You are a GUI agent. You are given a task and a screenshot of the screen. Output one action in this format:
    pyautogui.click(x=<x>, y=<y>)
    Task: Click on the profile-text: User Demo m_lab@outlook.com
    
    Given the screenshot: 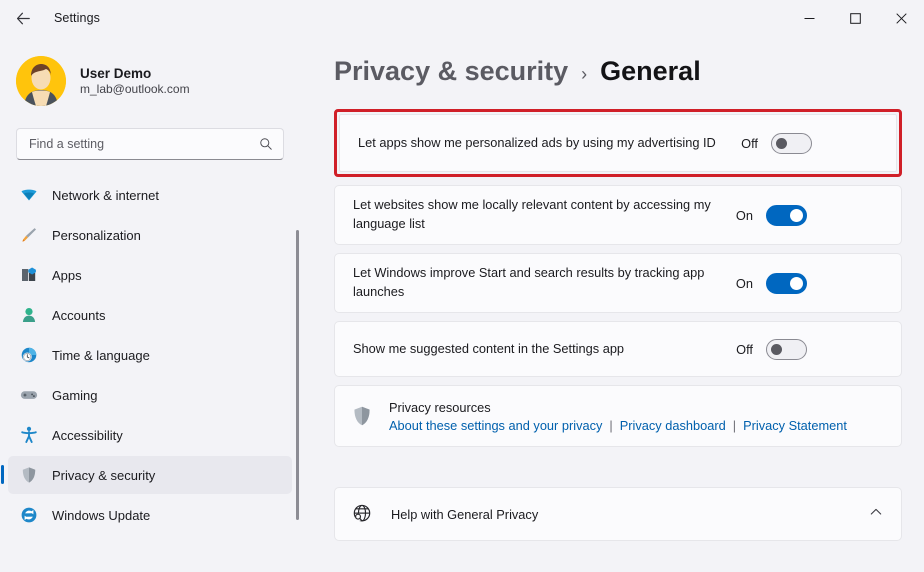 What is the action you would take?
    pyautogui.click(x=135, y=81)
    